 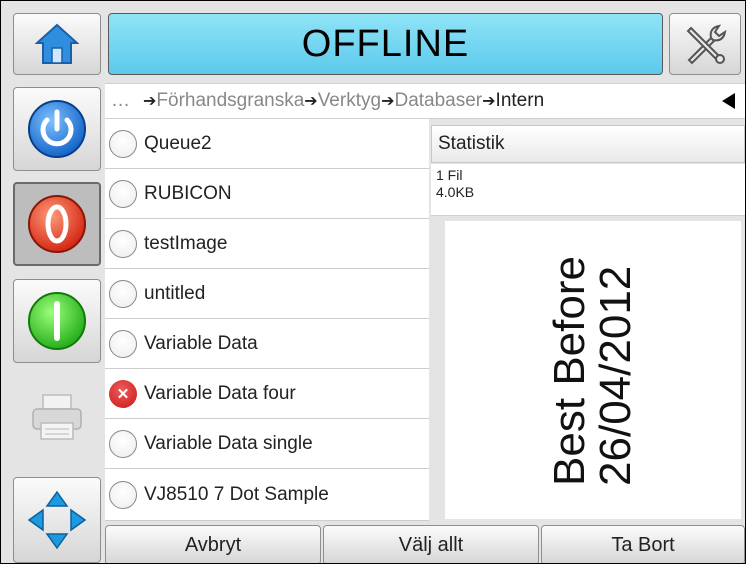 What do you see at coordinates (201, 343) in the screenshot?
I see `list-item-label: Variable Data` at bounding box center [201, 343].